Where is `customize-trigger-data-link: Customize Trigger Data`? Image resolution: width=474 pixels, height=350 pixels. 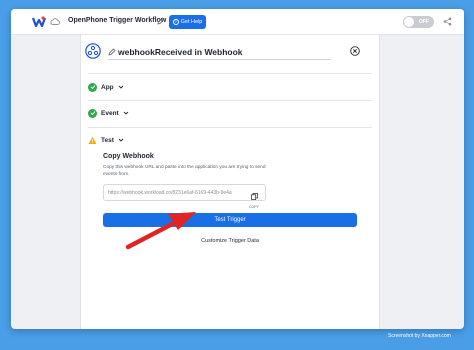 customize-trigger-data-link: Customize Trigger Data is located at coordinates (230, 241).